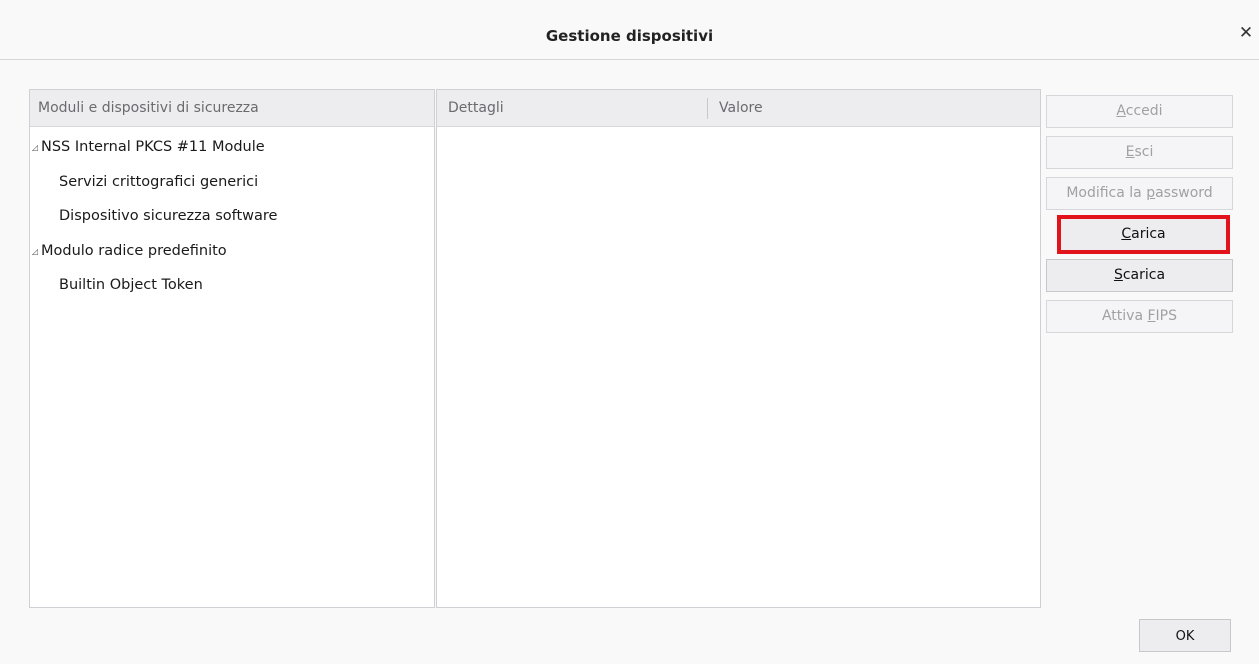  What do you see at coordinates (1144, 111) in the screenshot?
I see `button-label: ccedi` at bounding box center [1144, 111].